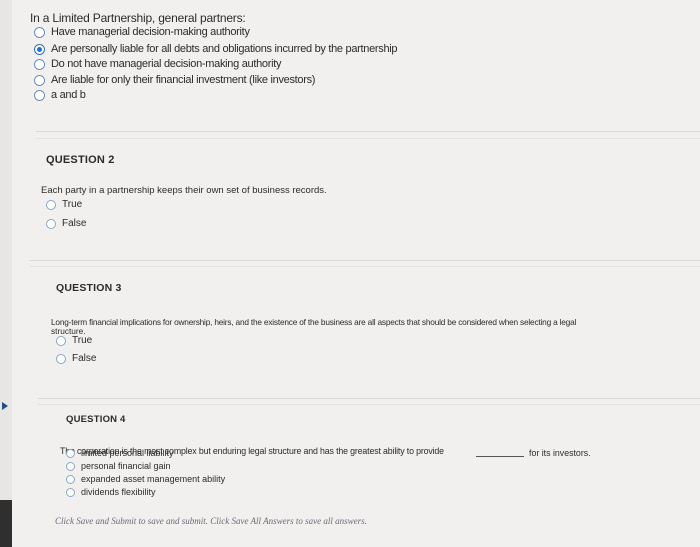 Image resolution: width=700 pixels, height=547 pixels. What do you see at coordinates (80, 160) in the screenshot?
I see `question2-title: QUESTION 2` at bounding box center [80, 160].